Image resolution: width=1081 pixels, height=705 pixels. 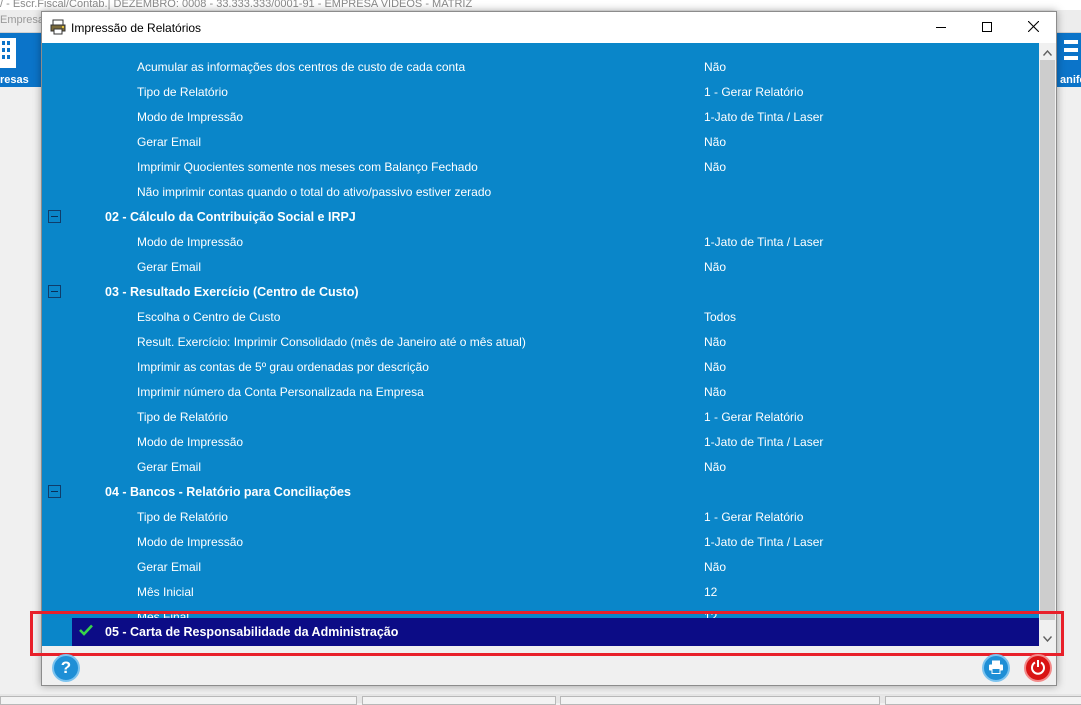 I want to click on close-icon, so click(x=1033, y=27).